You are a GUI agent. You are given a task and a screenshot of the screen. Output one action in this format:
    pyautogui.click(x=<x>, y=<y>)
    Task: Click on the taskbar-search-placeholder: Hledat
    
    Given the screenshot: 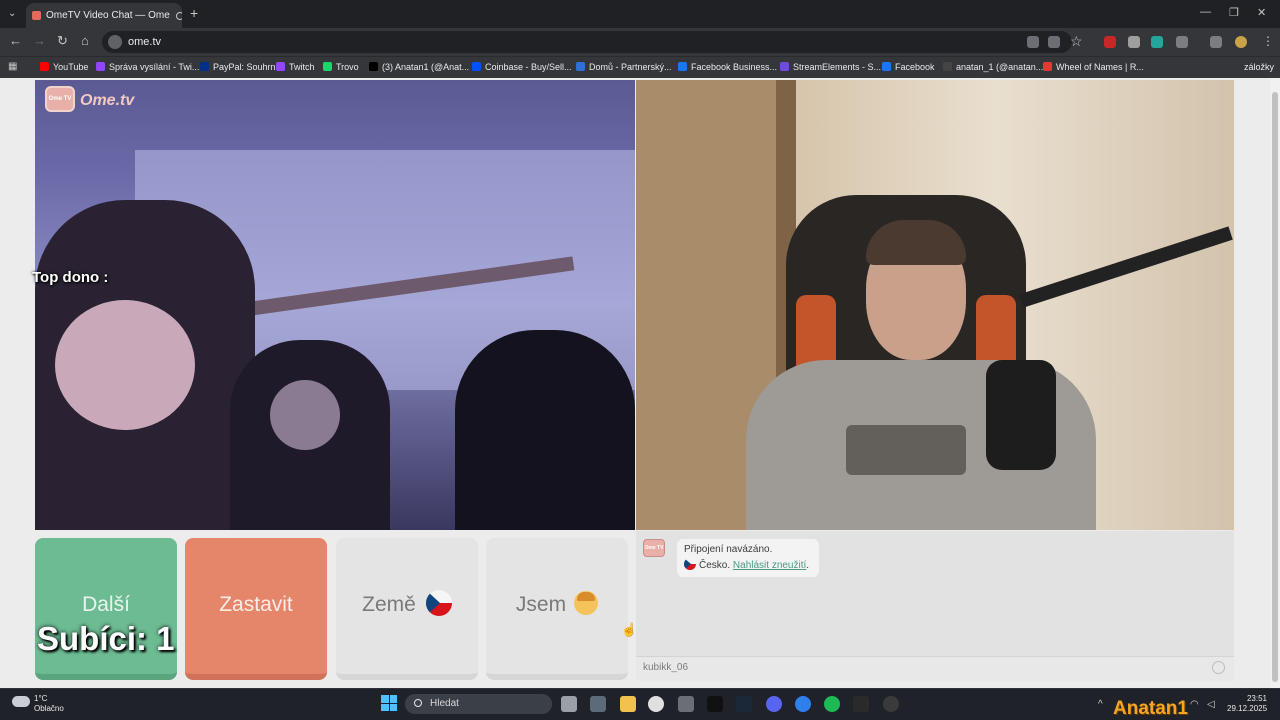 What is the action you would take?
    pyautogui.click(x=444, y=703)
    